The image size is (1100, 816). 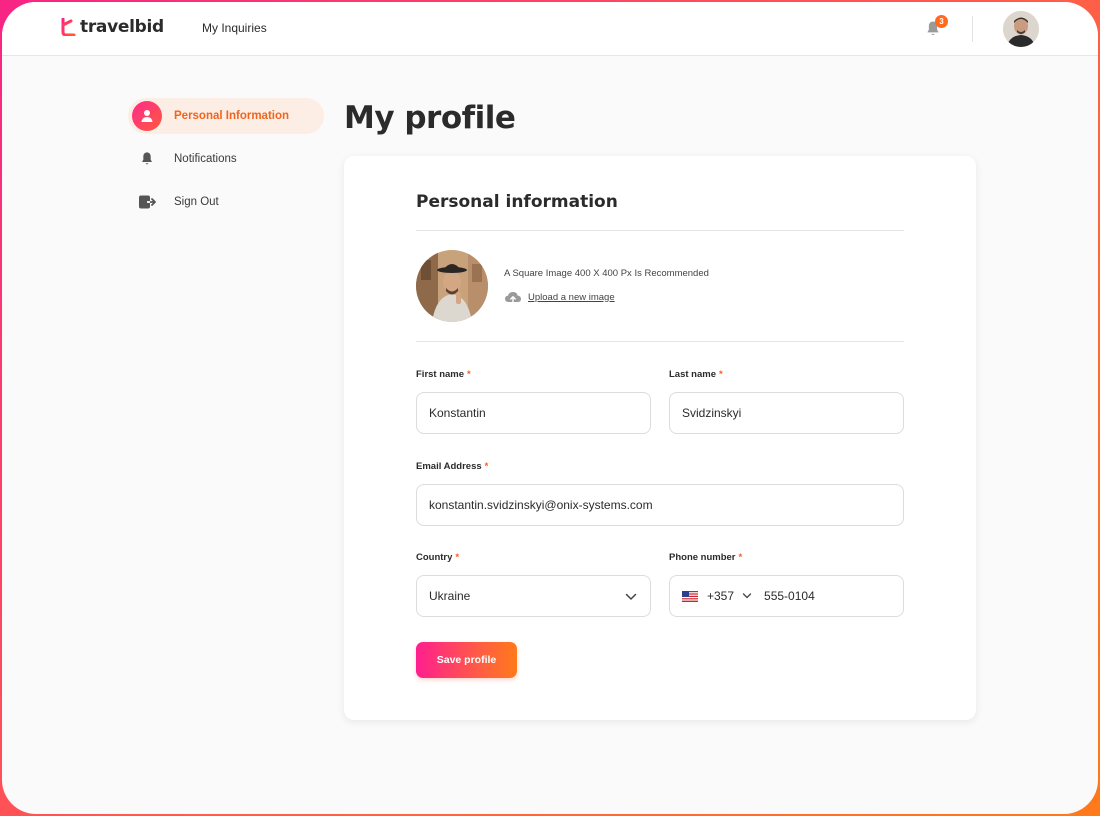 What do you see at coordinates (541, 505) in the screenshot?
I see `email-value: konstantin.svidzinskyi@onix-systems.com` at bounding box center [541, 505].